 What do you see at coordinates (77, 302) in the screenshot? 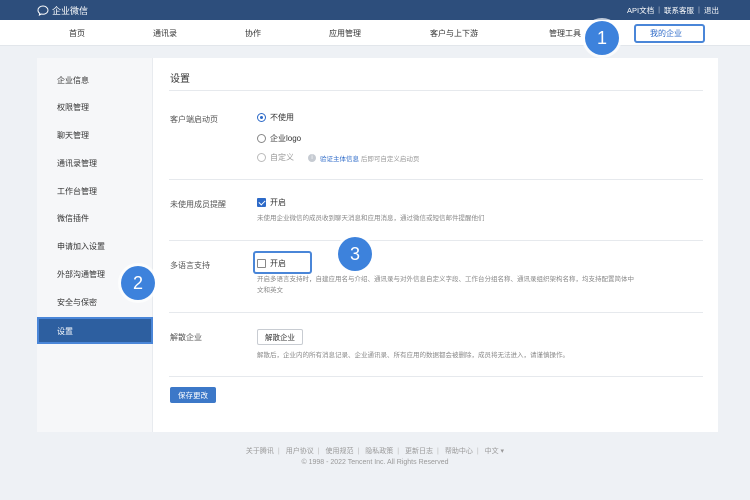
I see `sidebar-item-security: 安全与保密` at bounding box center [77, 302].